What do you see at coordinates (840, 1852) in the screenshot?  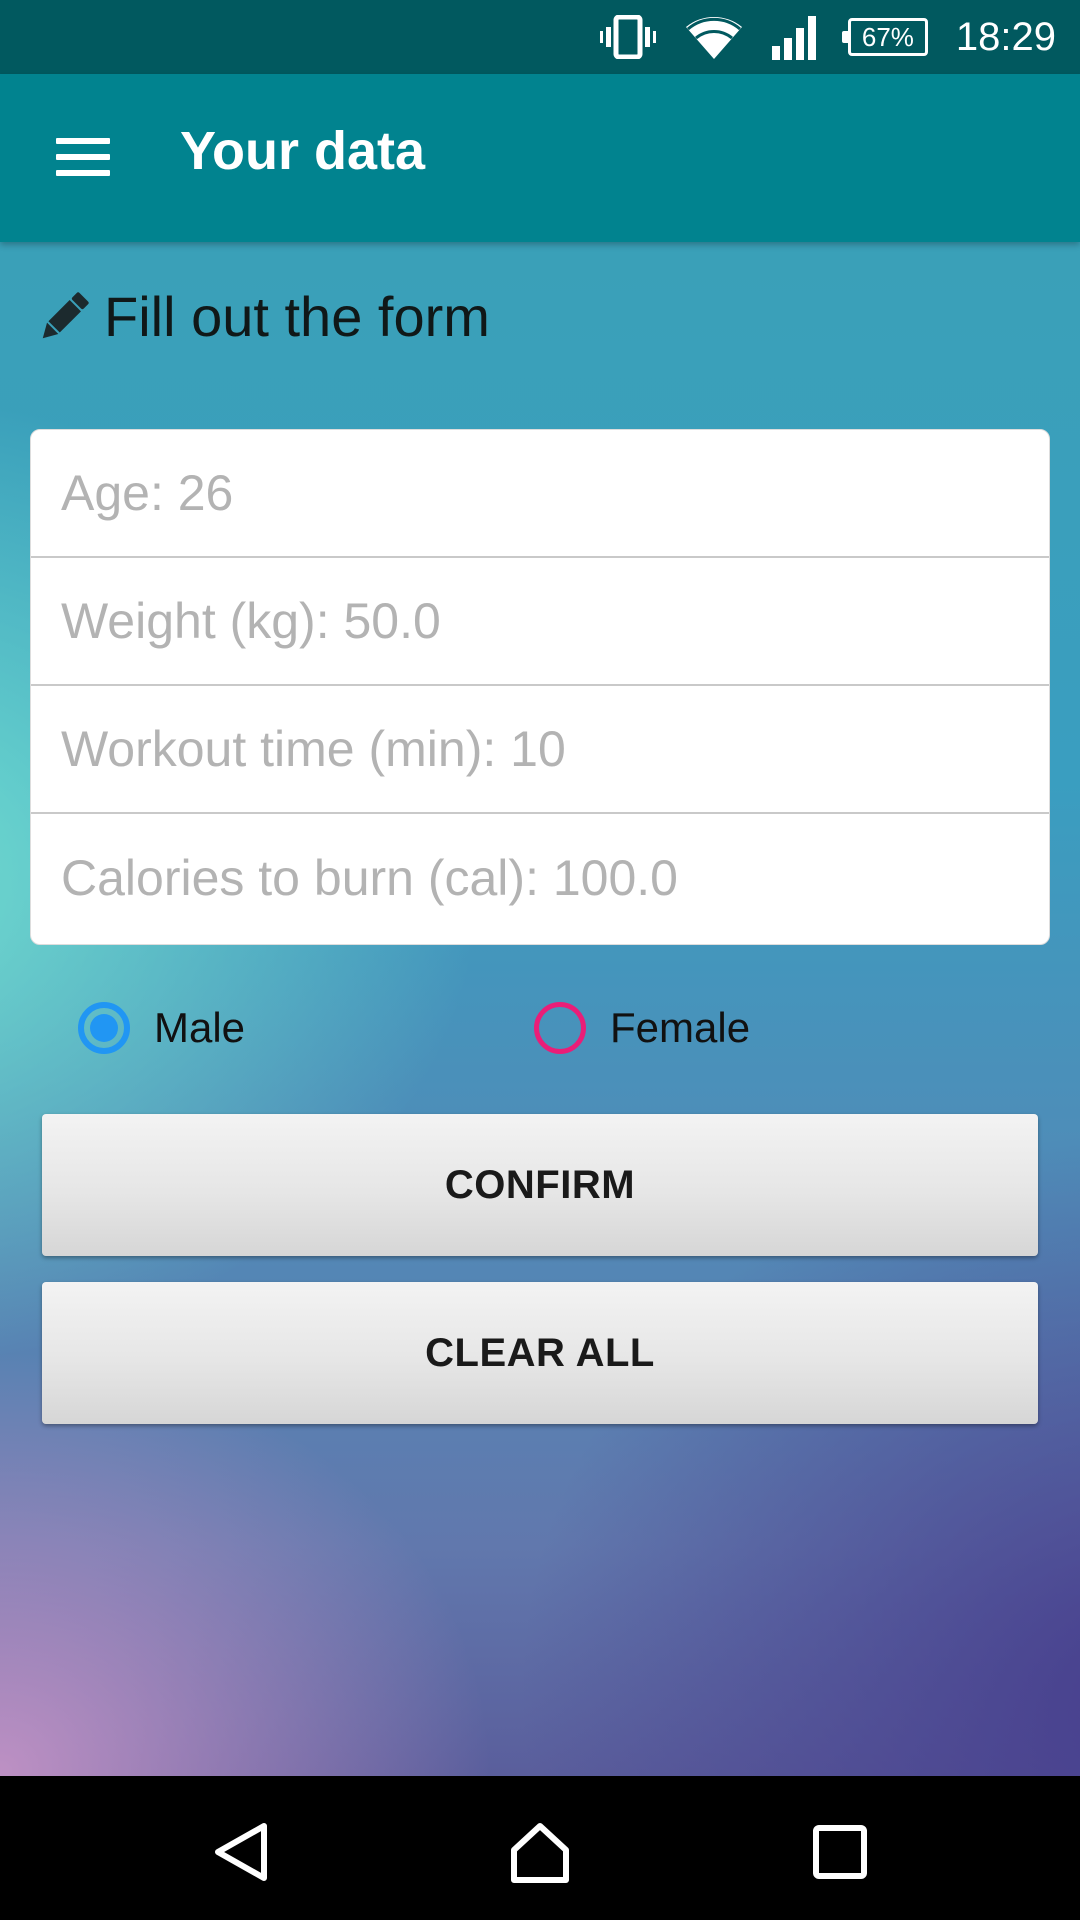 I see `recent-apps-icon` at bounding box center [840, 1852].